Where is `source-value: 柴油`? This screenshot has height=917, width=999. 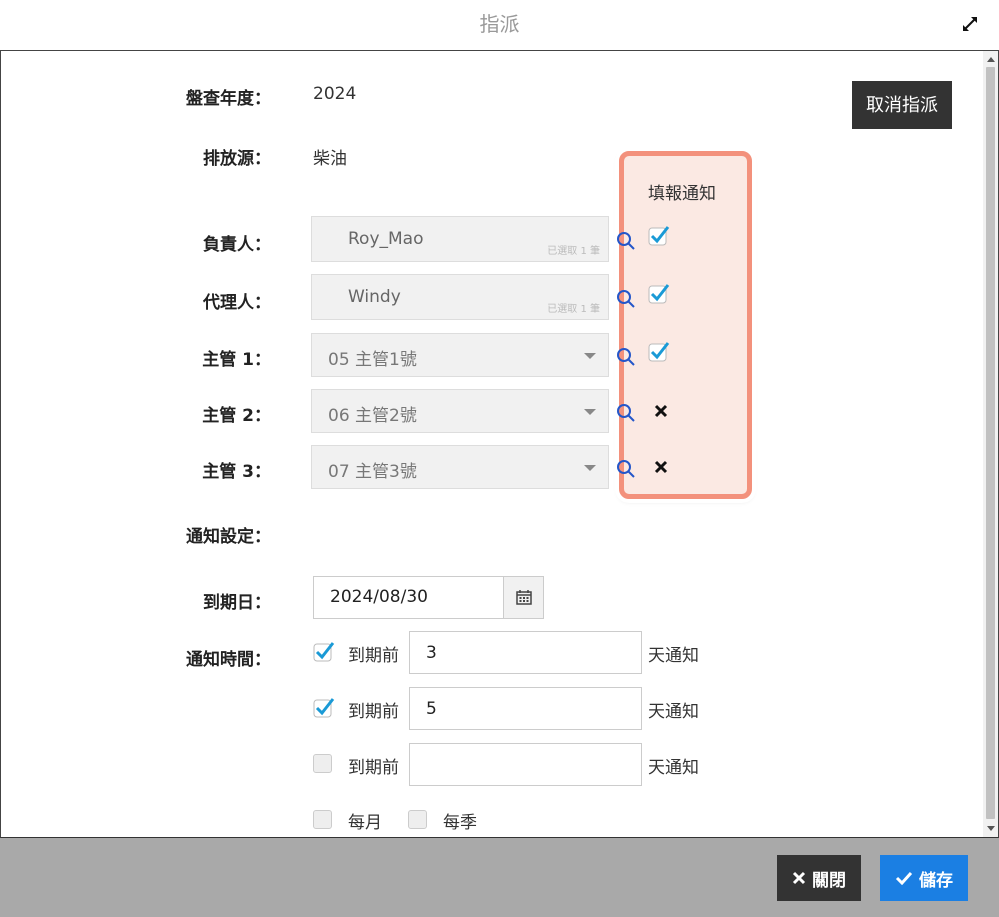
source-value: 柴油 is located at coordinates (330, 159).